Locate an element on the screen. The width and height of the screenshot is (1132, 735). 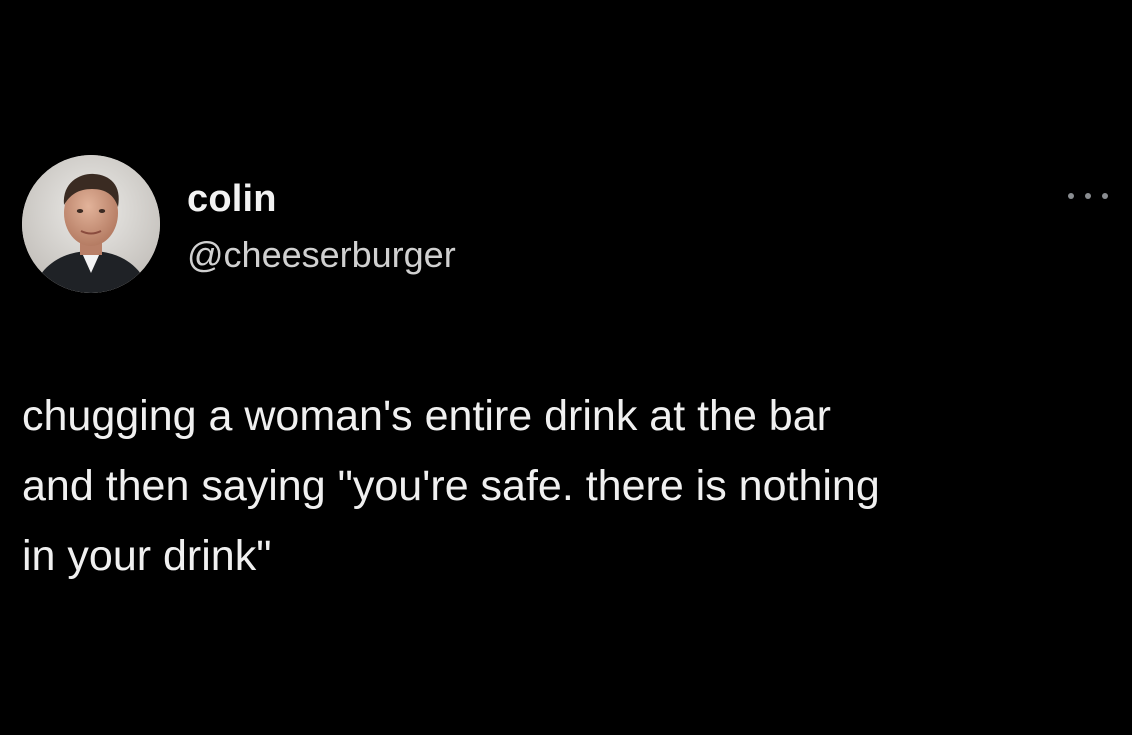
more-options-icon is located at coordinates (1088, 196).